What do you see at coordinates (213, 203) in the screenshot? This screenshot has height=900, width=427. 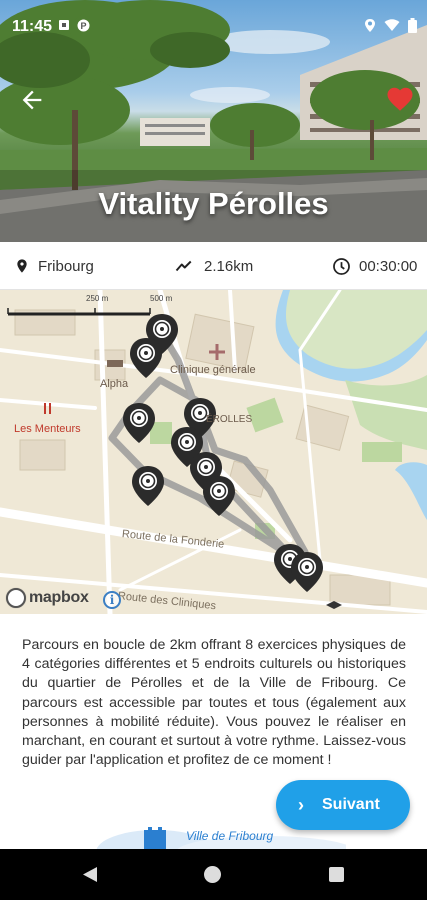 I see `route-title: Vitality Pérolles` at bounding box center [213, 203].